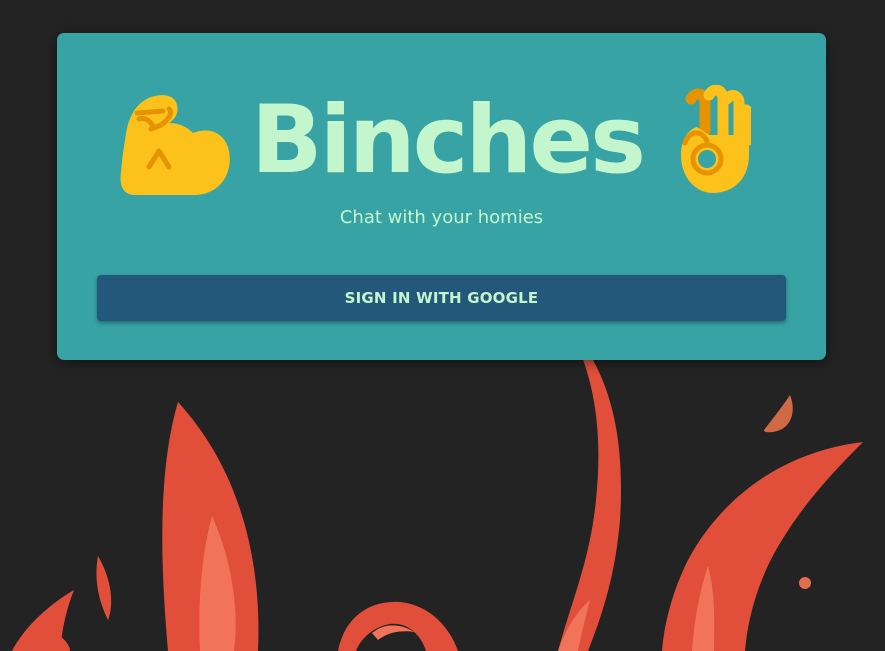 This screenshot has height=651, width=885. What do you see at coordinates (805, 583) in the screenshot?
I see `ember-dot` at bounding box center [805, 583].